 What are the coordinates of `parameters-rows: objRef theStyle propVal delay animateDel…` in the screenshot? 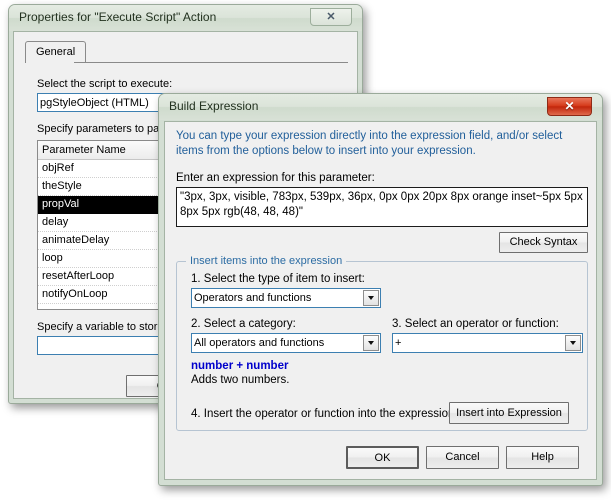 It's located at (104, 232).